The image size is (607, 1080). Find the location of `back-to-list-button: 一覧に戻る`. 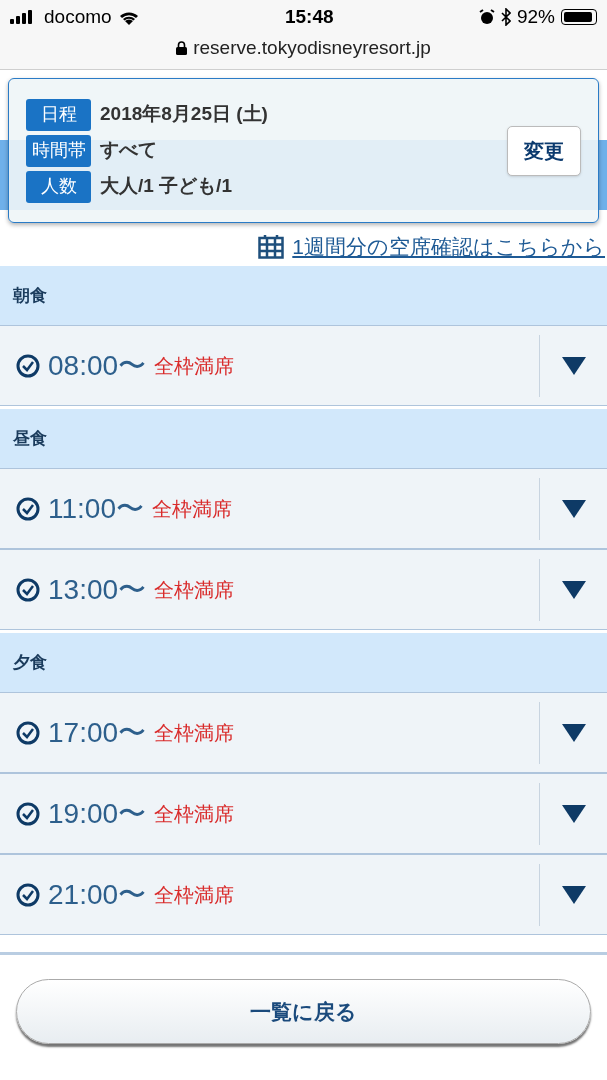

back-to-list-button: 一覧に戻る is located at coordinates (303, 1011).